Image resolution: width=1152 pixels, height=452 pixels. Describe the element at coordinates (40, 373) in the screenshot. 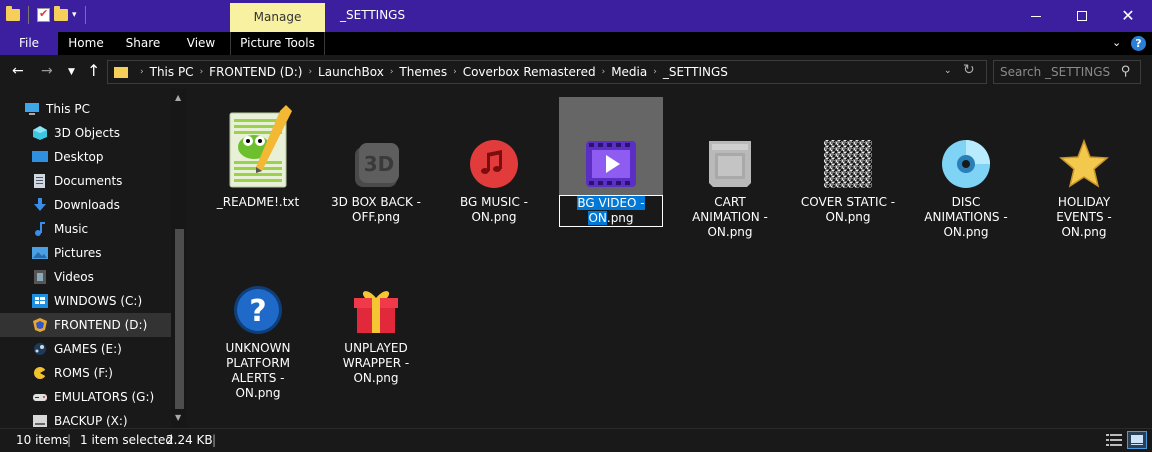

I see `pacman-drive-icon` at that location.